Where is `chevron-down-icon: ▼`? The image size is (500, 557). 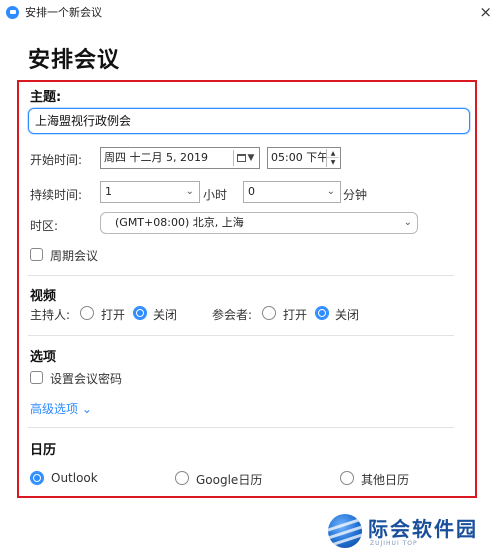 chevron-down-icon: ▼ is located at coordinates (251, 158).